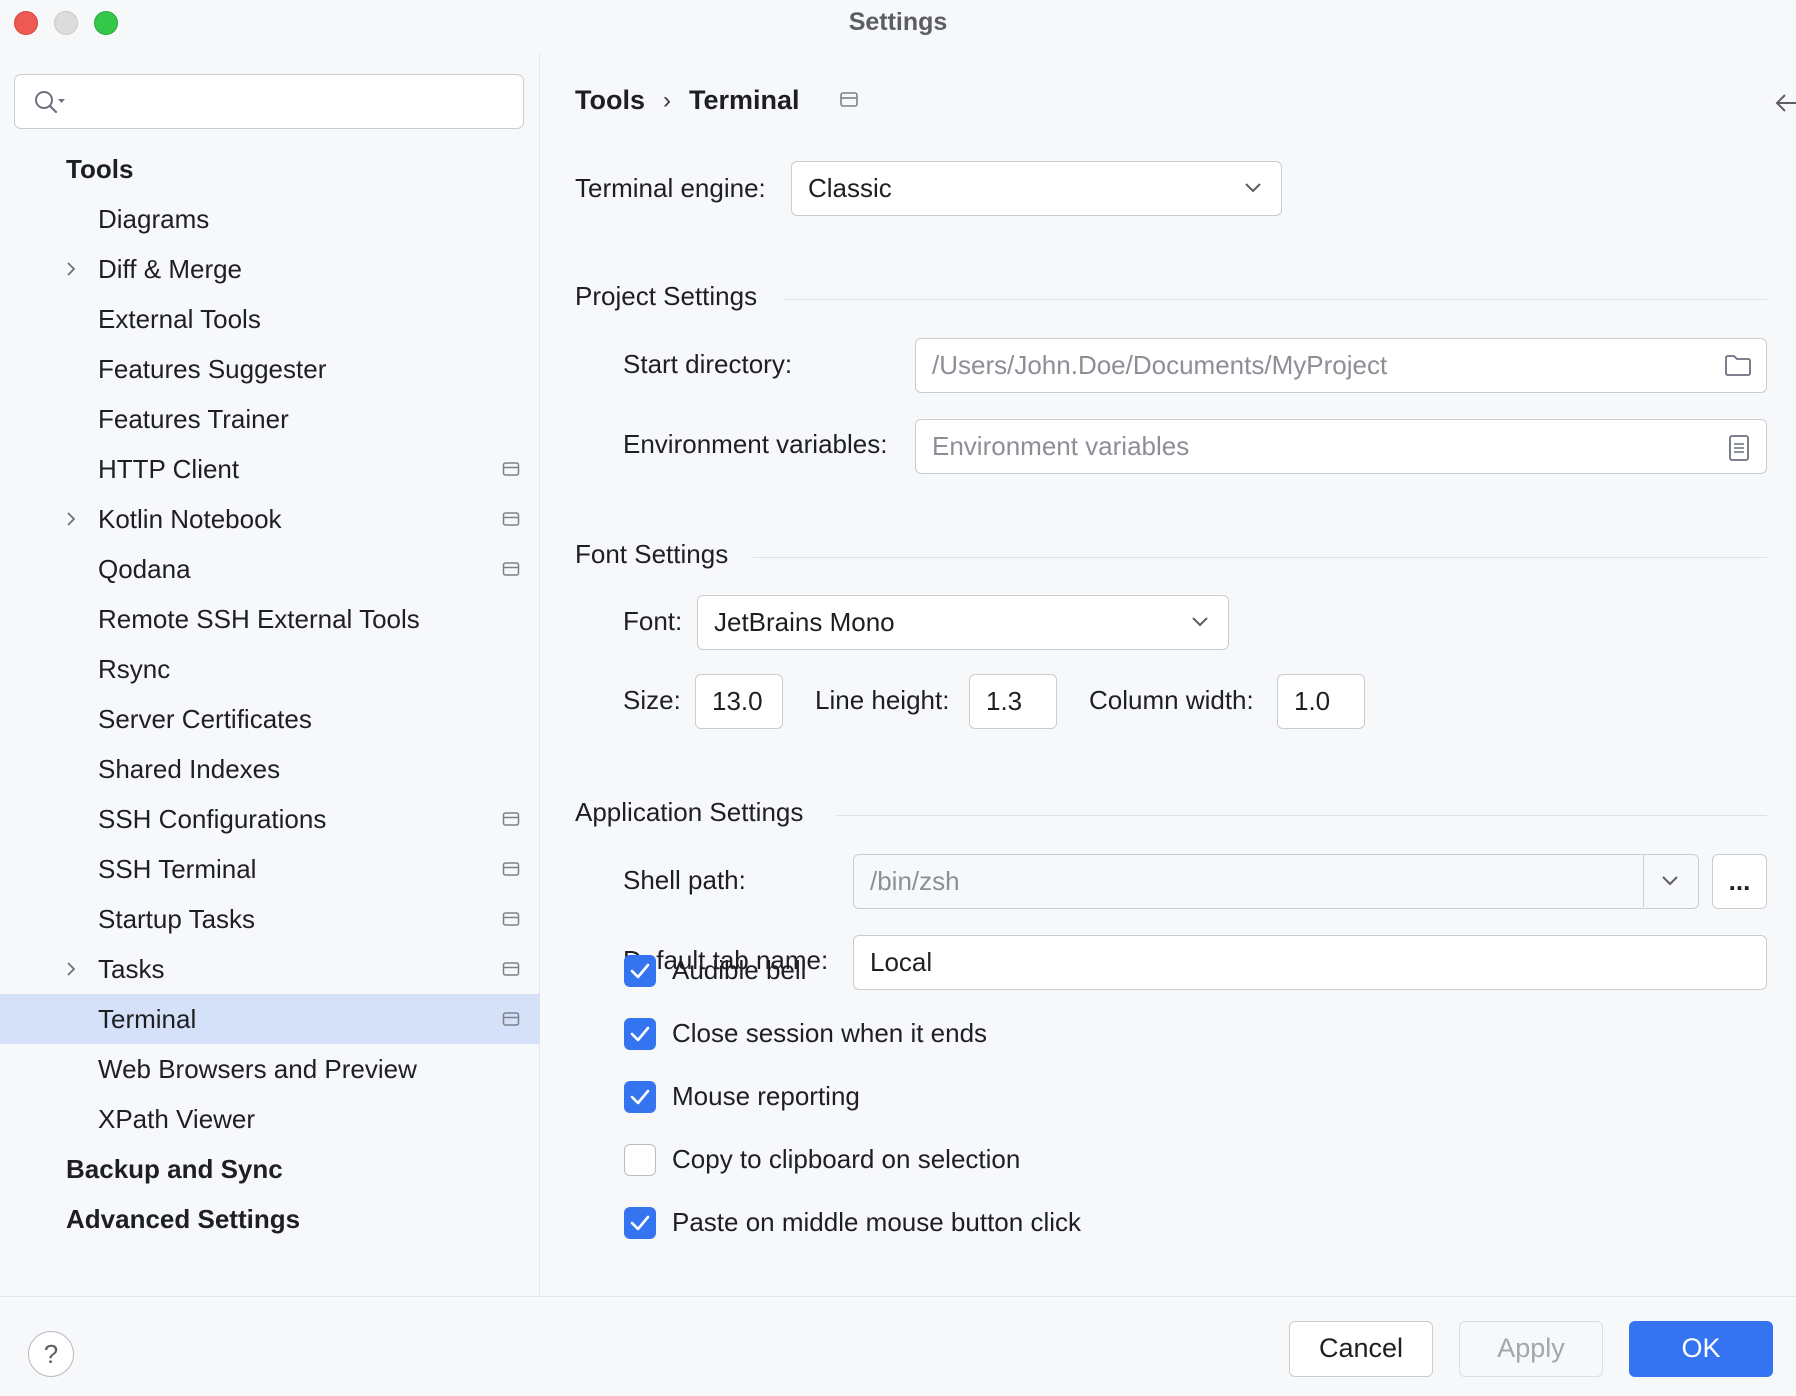 Image resolution: width=1796 pixels, height=1396 pixels. I want to click on column-width-input: 1.0, so click(1321, 701).